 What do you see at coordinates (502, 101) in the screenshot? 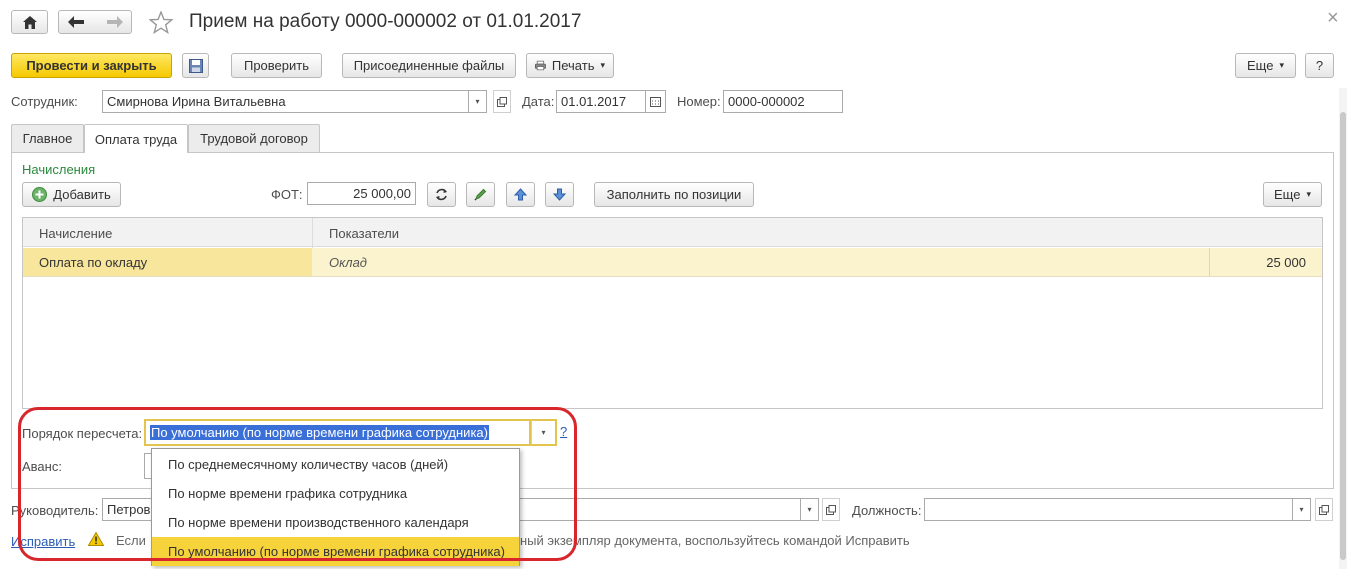
I see `employee-open-button` at bounding box center [502, 101].